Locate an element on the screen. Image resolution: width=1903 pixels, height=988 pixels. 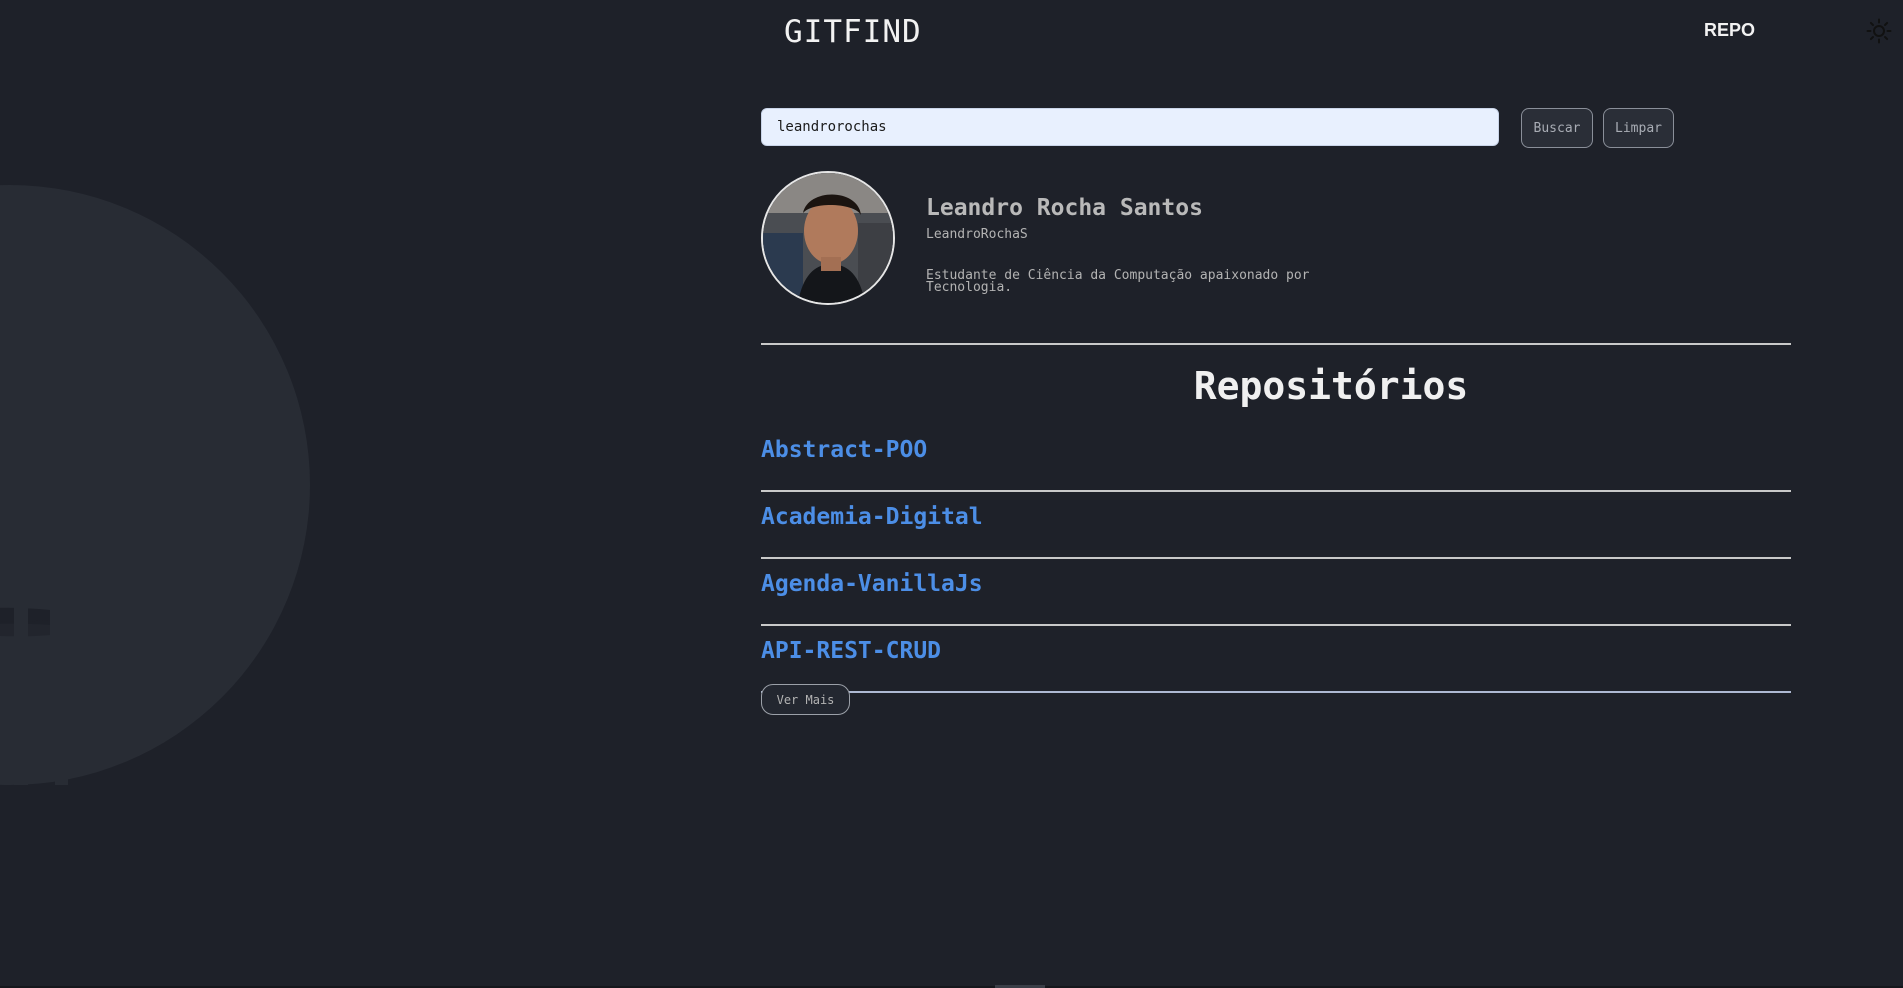
avatar is located at coordinates (828, 238).